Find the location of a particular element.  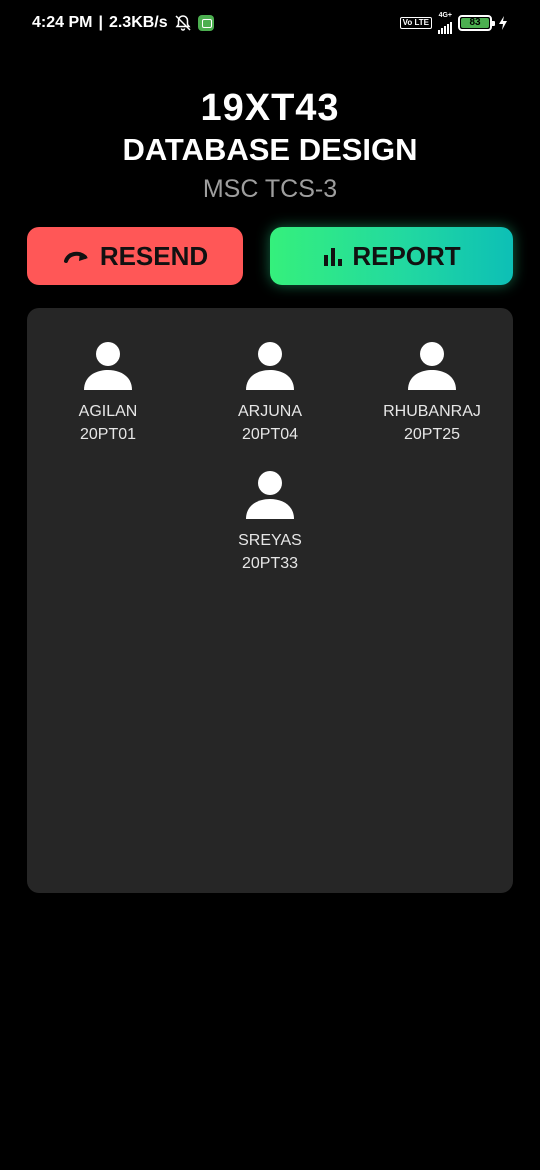

network-type: 4G+ is located at coordinates (445, 15).